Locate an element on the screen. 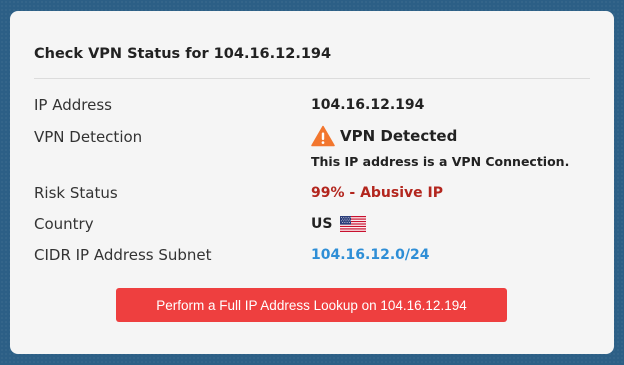 The width and height of the screenshot is (624, 365). cidr-label: CIDR IP Address Subnet is located at coordinates (123, 255).